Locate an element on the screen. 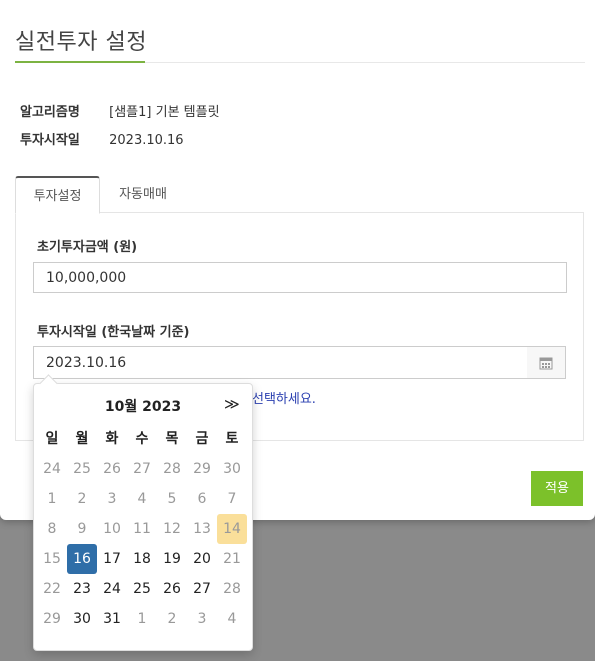  calendar-icon is located at coordinates (546, 363).